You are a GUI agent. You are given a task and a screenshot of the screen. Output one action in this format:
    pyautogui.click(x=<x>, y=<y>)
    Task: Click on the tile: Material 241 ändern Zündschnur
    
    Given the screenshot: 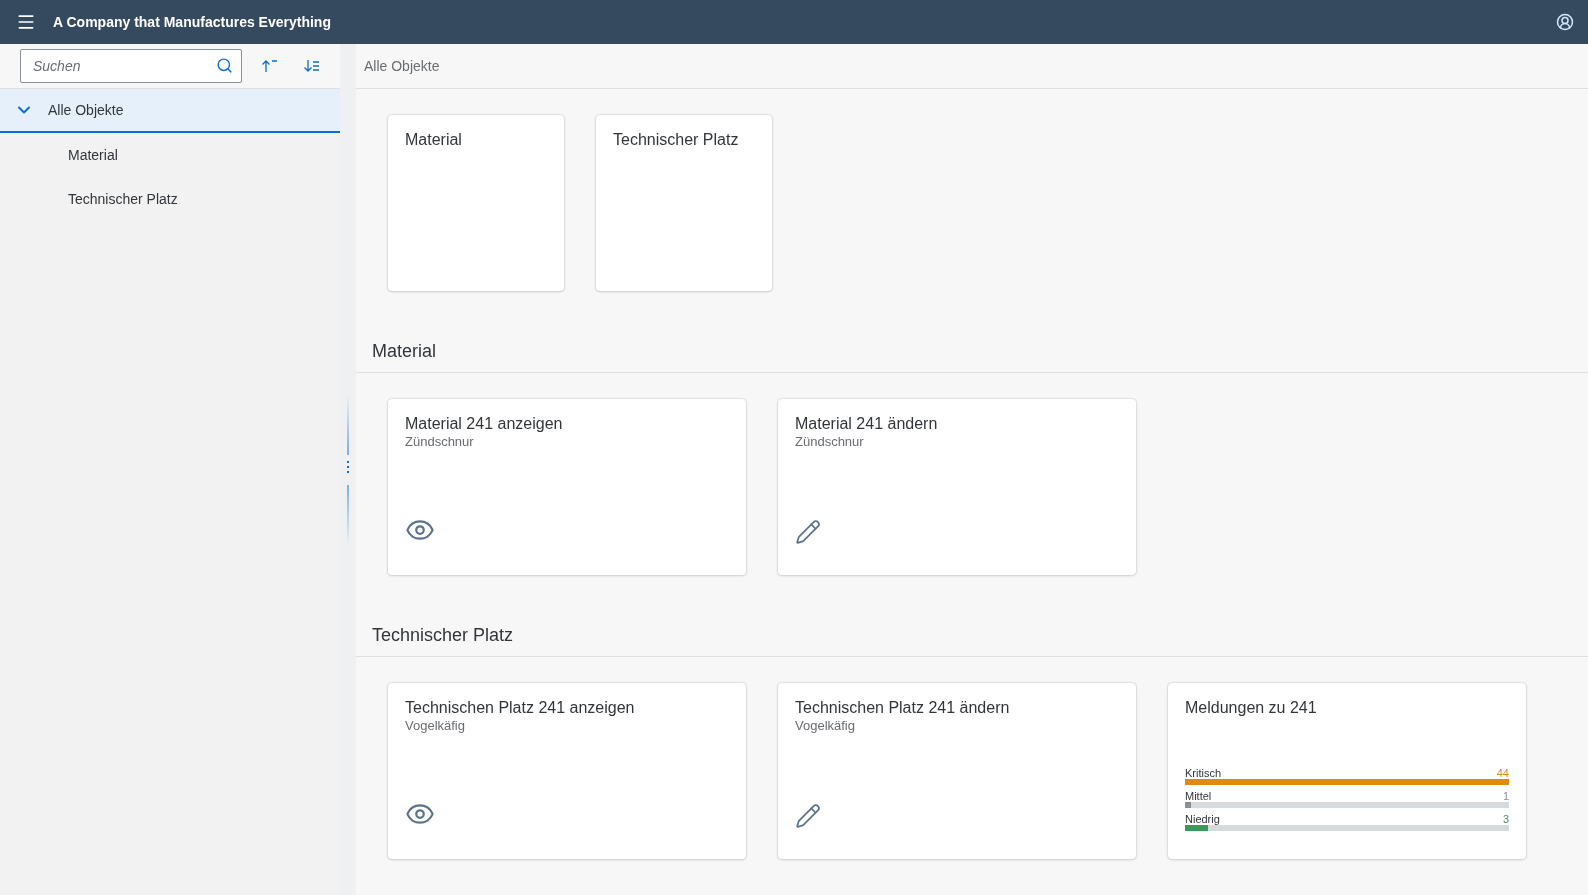 What is the action you would take?
    pyautogui.click(x=957, y=487)
    